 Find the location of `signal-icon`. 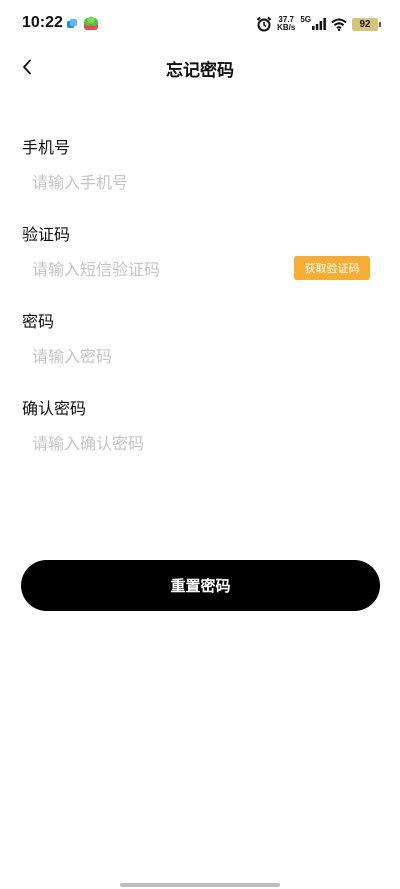

signal-icon is located at coordinates (319, 24).